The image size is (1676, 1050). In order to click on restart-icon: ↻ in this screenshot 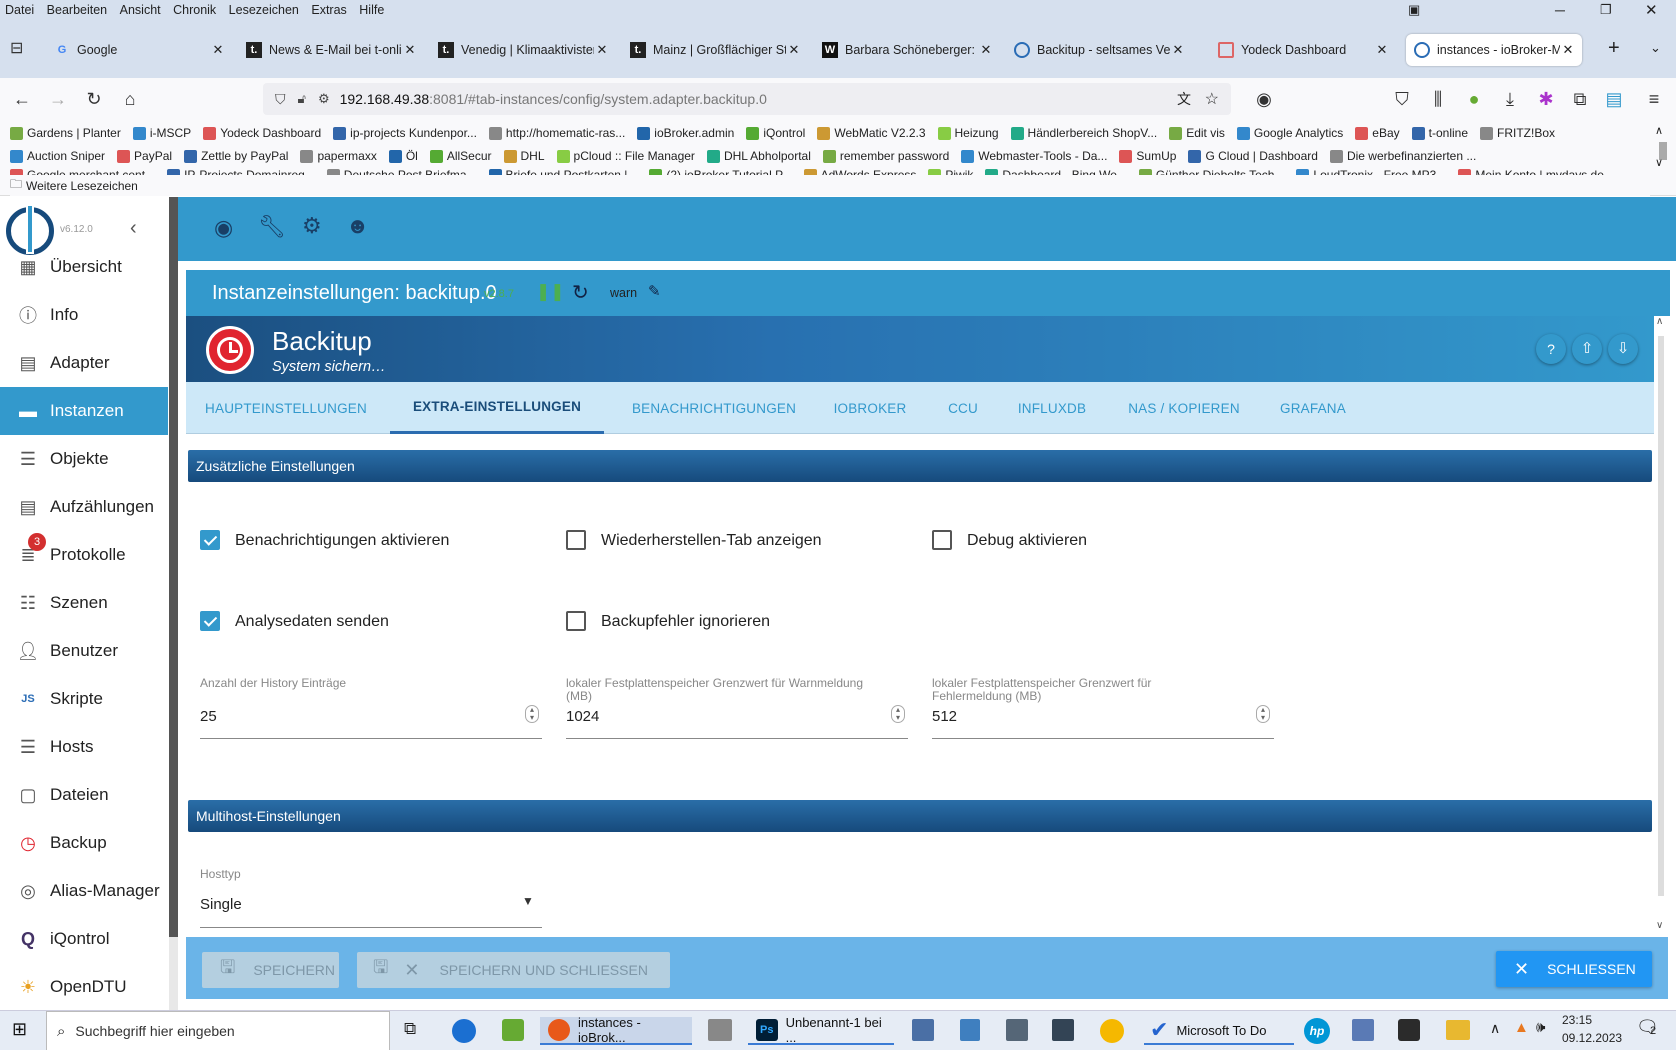, I will do `click(580, 292)`.